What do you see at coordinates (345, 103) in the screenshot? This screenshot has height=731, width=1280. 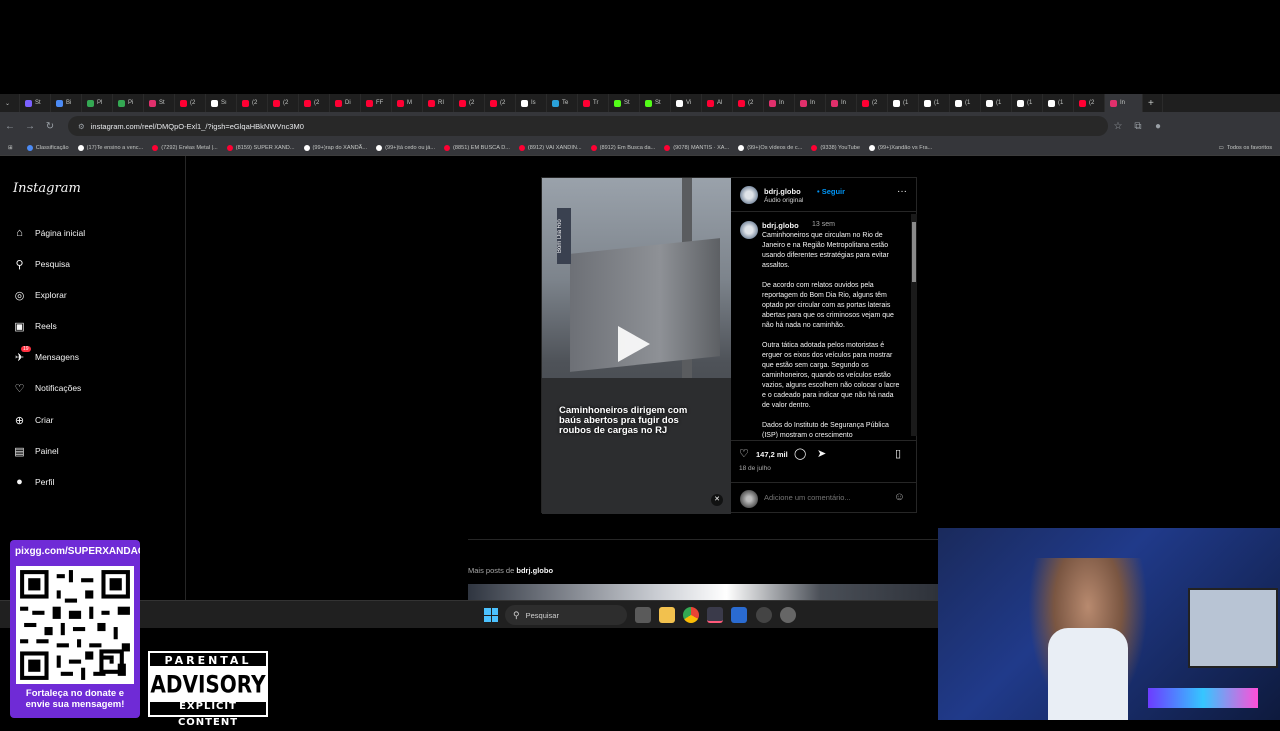 I see `browser-tab: Di` at bounding box center [345, 103].